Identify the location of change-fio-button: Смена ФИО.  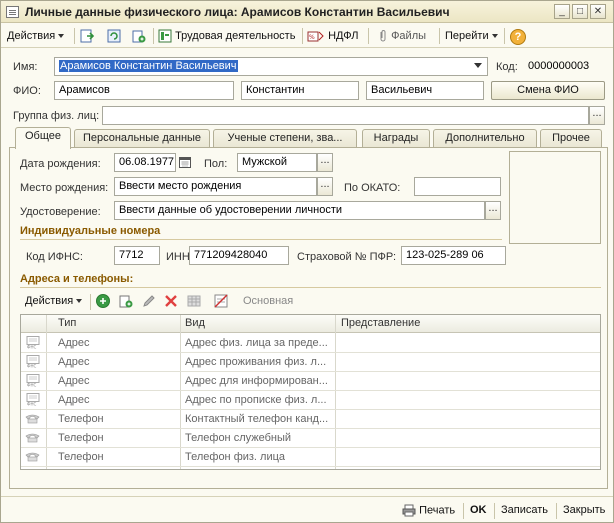
(548, 90).